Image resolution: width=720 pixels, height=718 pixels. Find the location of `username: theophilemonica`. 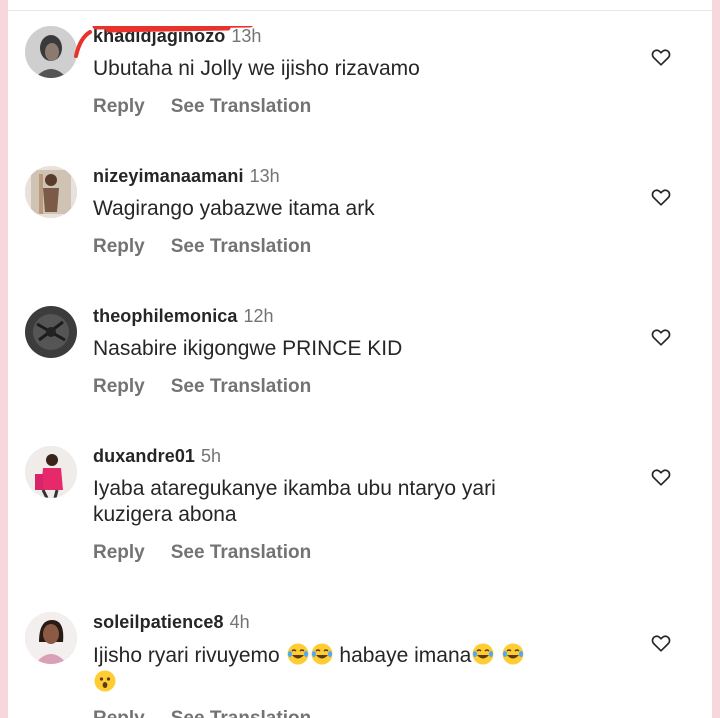

username: theophilemonica is located at coordinates (165, 316).